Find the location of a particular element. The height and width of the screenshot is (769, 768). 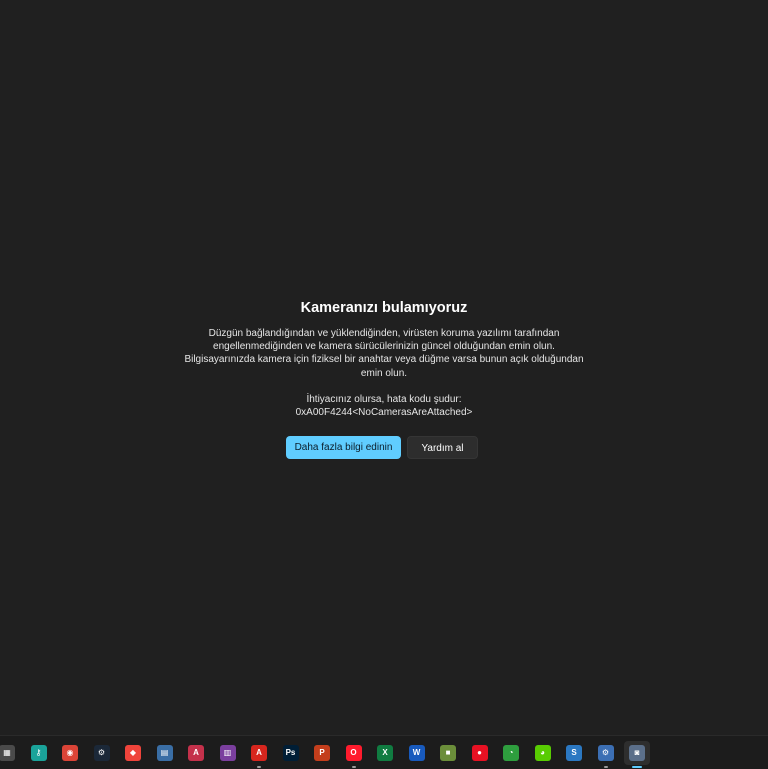

taskbar-app-photoshop: Ps is located at coordinates (291, 753).